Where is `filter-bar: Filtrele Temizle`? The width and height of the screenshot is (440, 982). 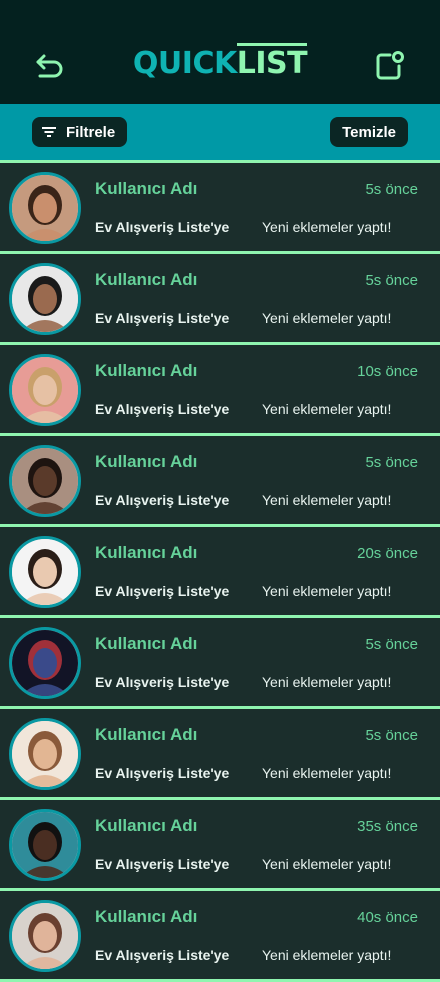 filter-bar: Filtrele Temizle is located at coordinates (220, 132).